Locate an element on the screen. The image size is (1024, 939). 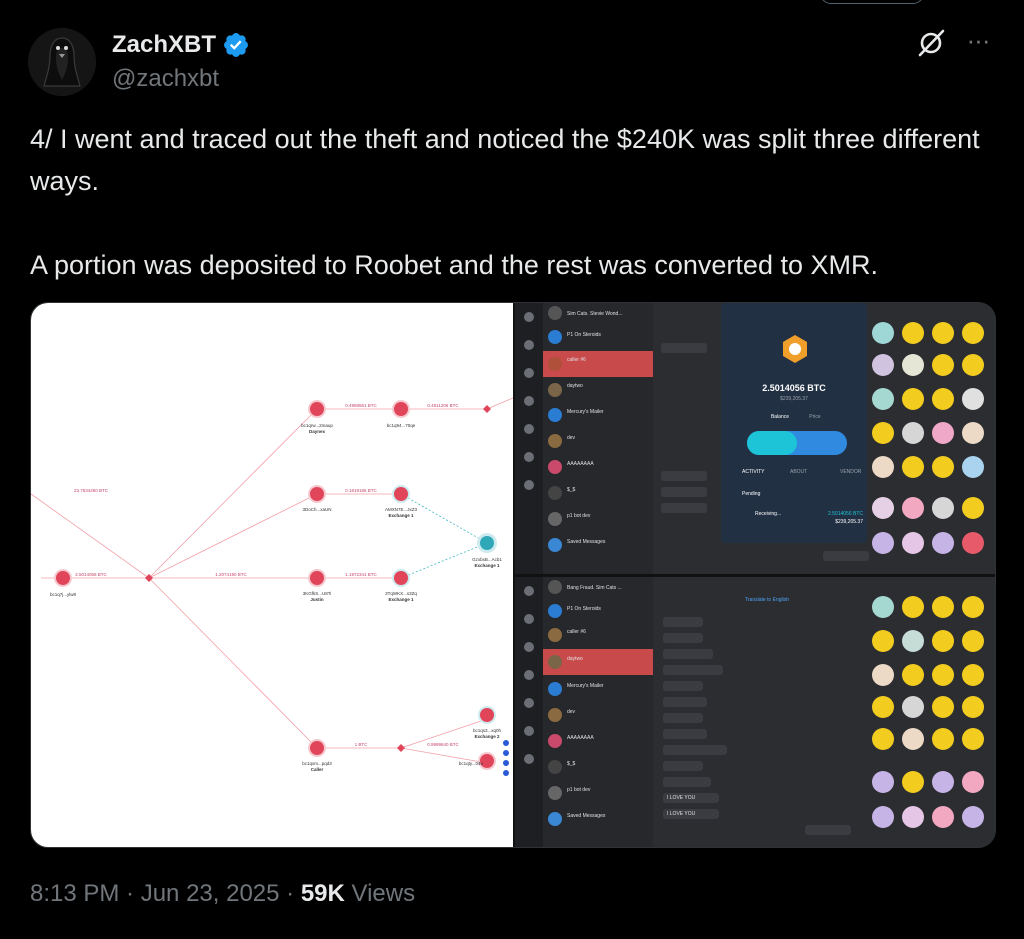
wallet-usd: $239,205.37 is located at coordinates (794, 399).